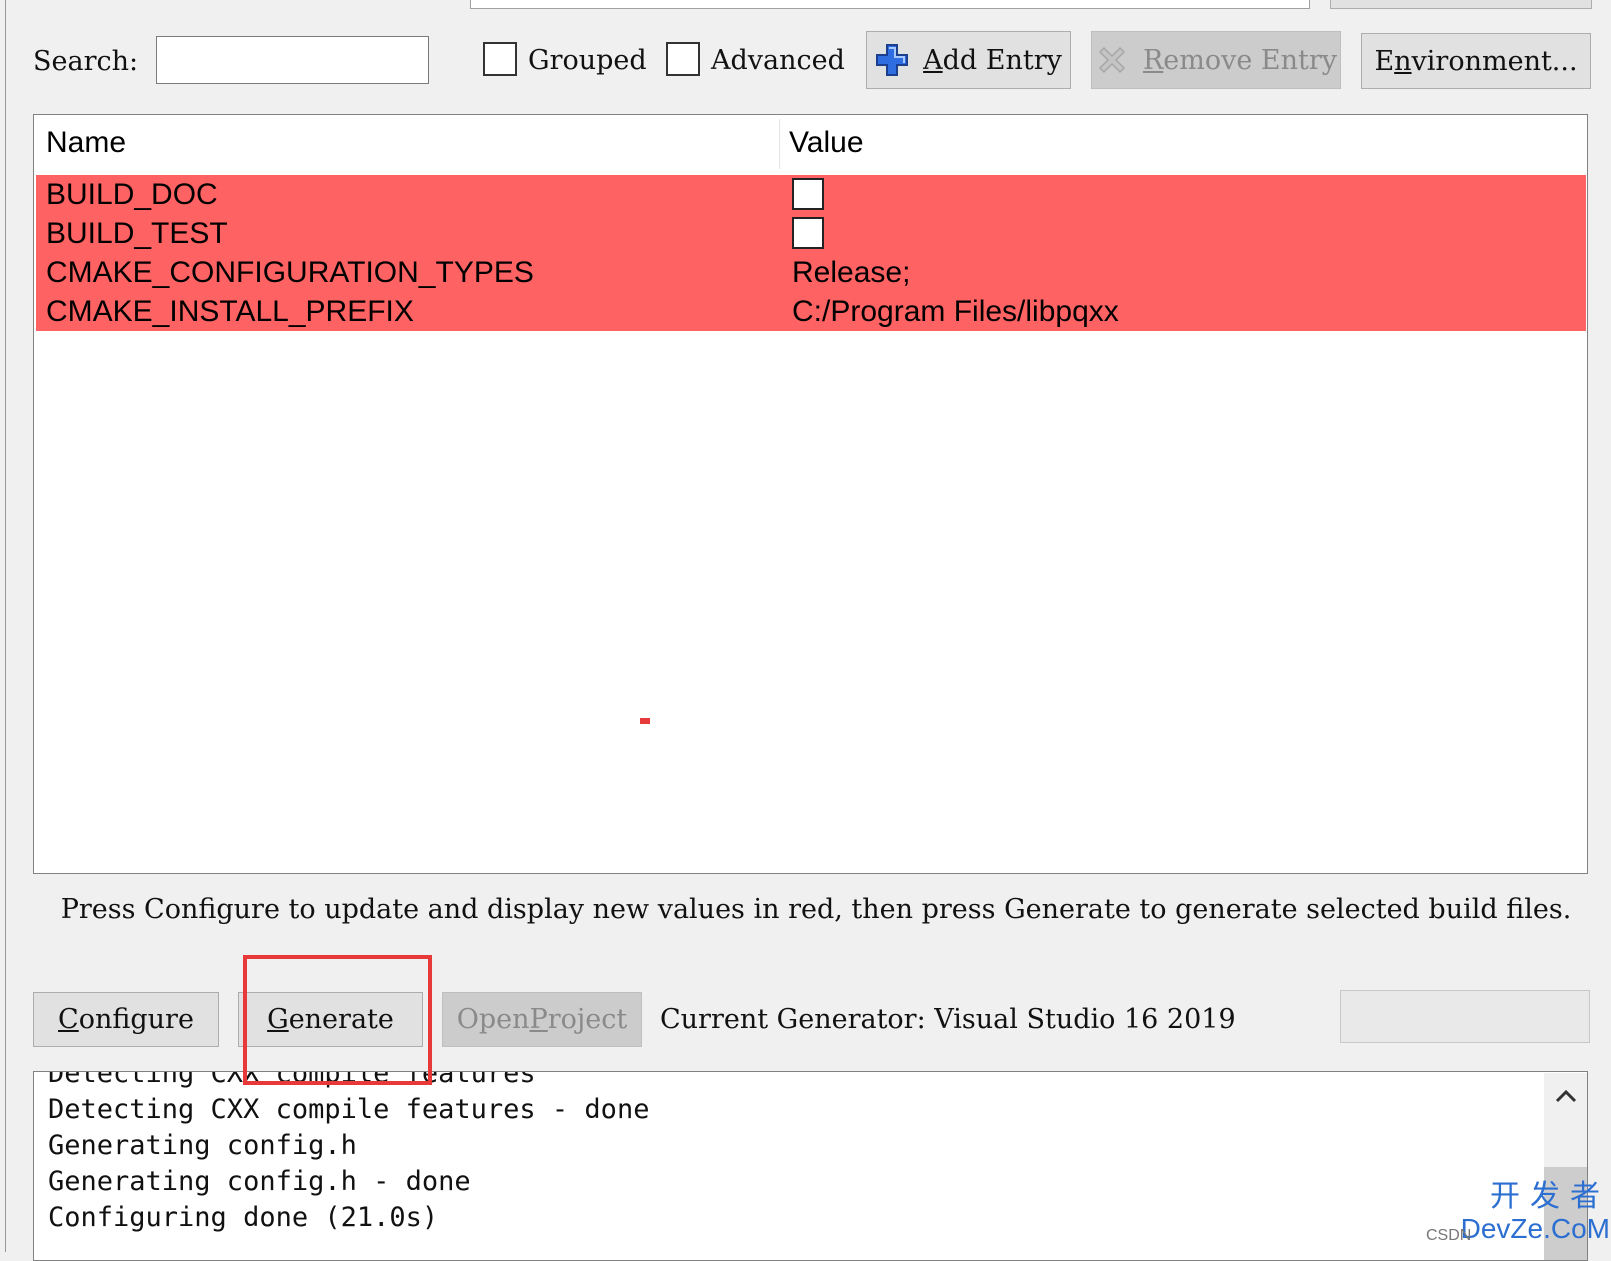 This screenshot has height=1261, width=1611. I want to click on remove-icon, so click(1112, 60).